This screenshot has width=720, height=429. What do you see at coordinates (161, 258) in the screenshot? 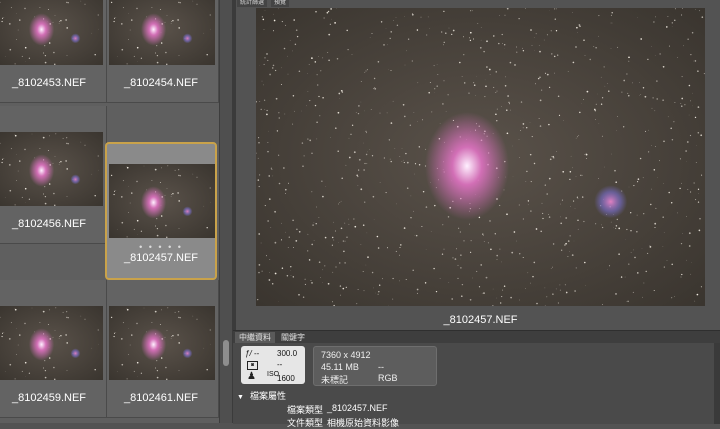
I see `thumbnail-filename: _8102457.NEF` at bounding box center [161, 258].